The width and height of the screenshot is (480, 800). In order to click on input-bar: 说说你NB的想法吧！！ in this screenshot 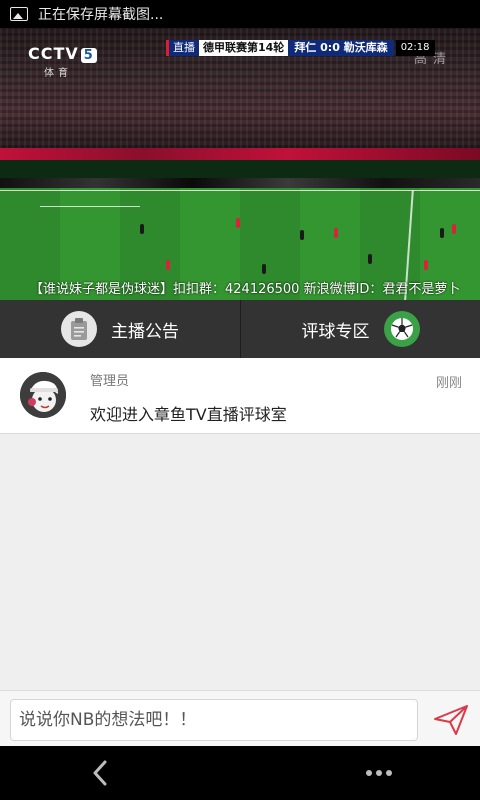, I will do `click(240, 718)`.